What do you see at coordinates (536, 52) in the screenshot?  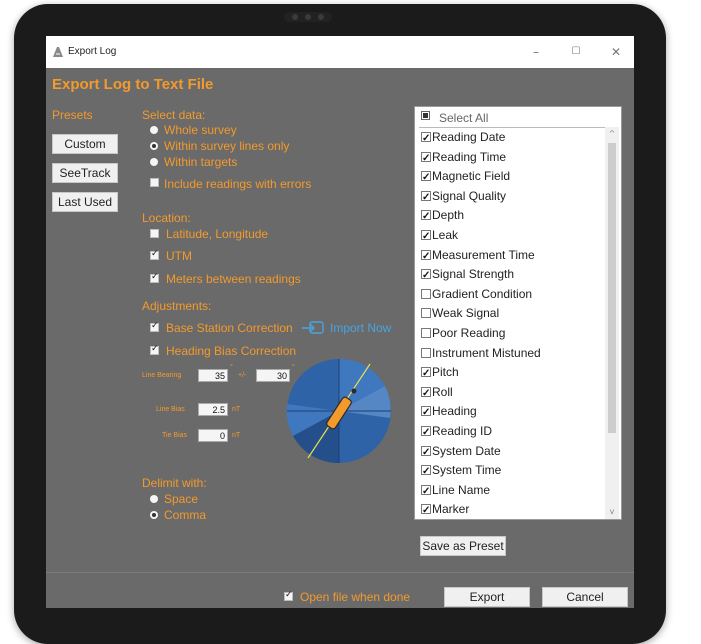 I see `minimize-button: –` at bounding box center [536, 52].